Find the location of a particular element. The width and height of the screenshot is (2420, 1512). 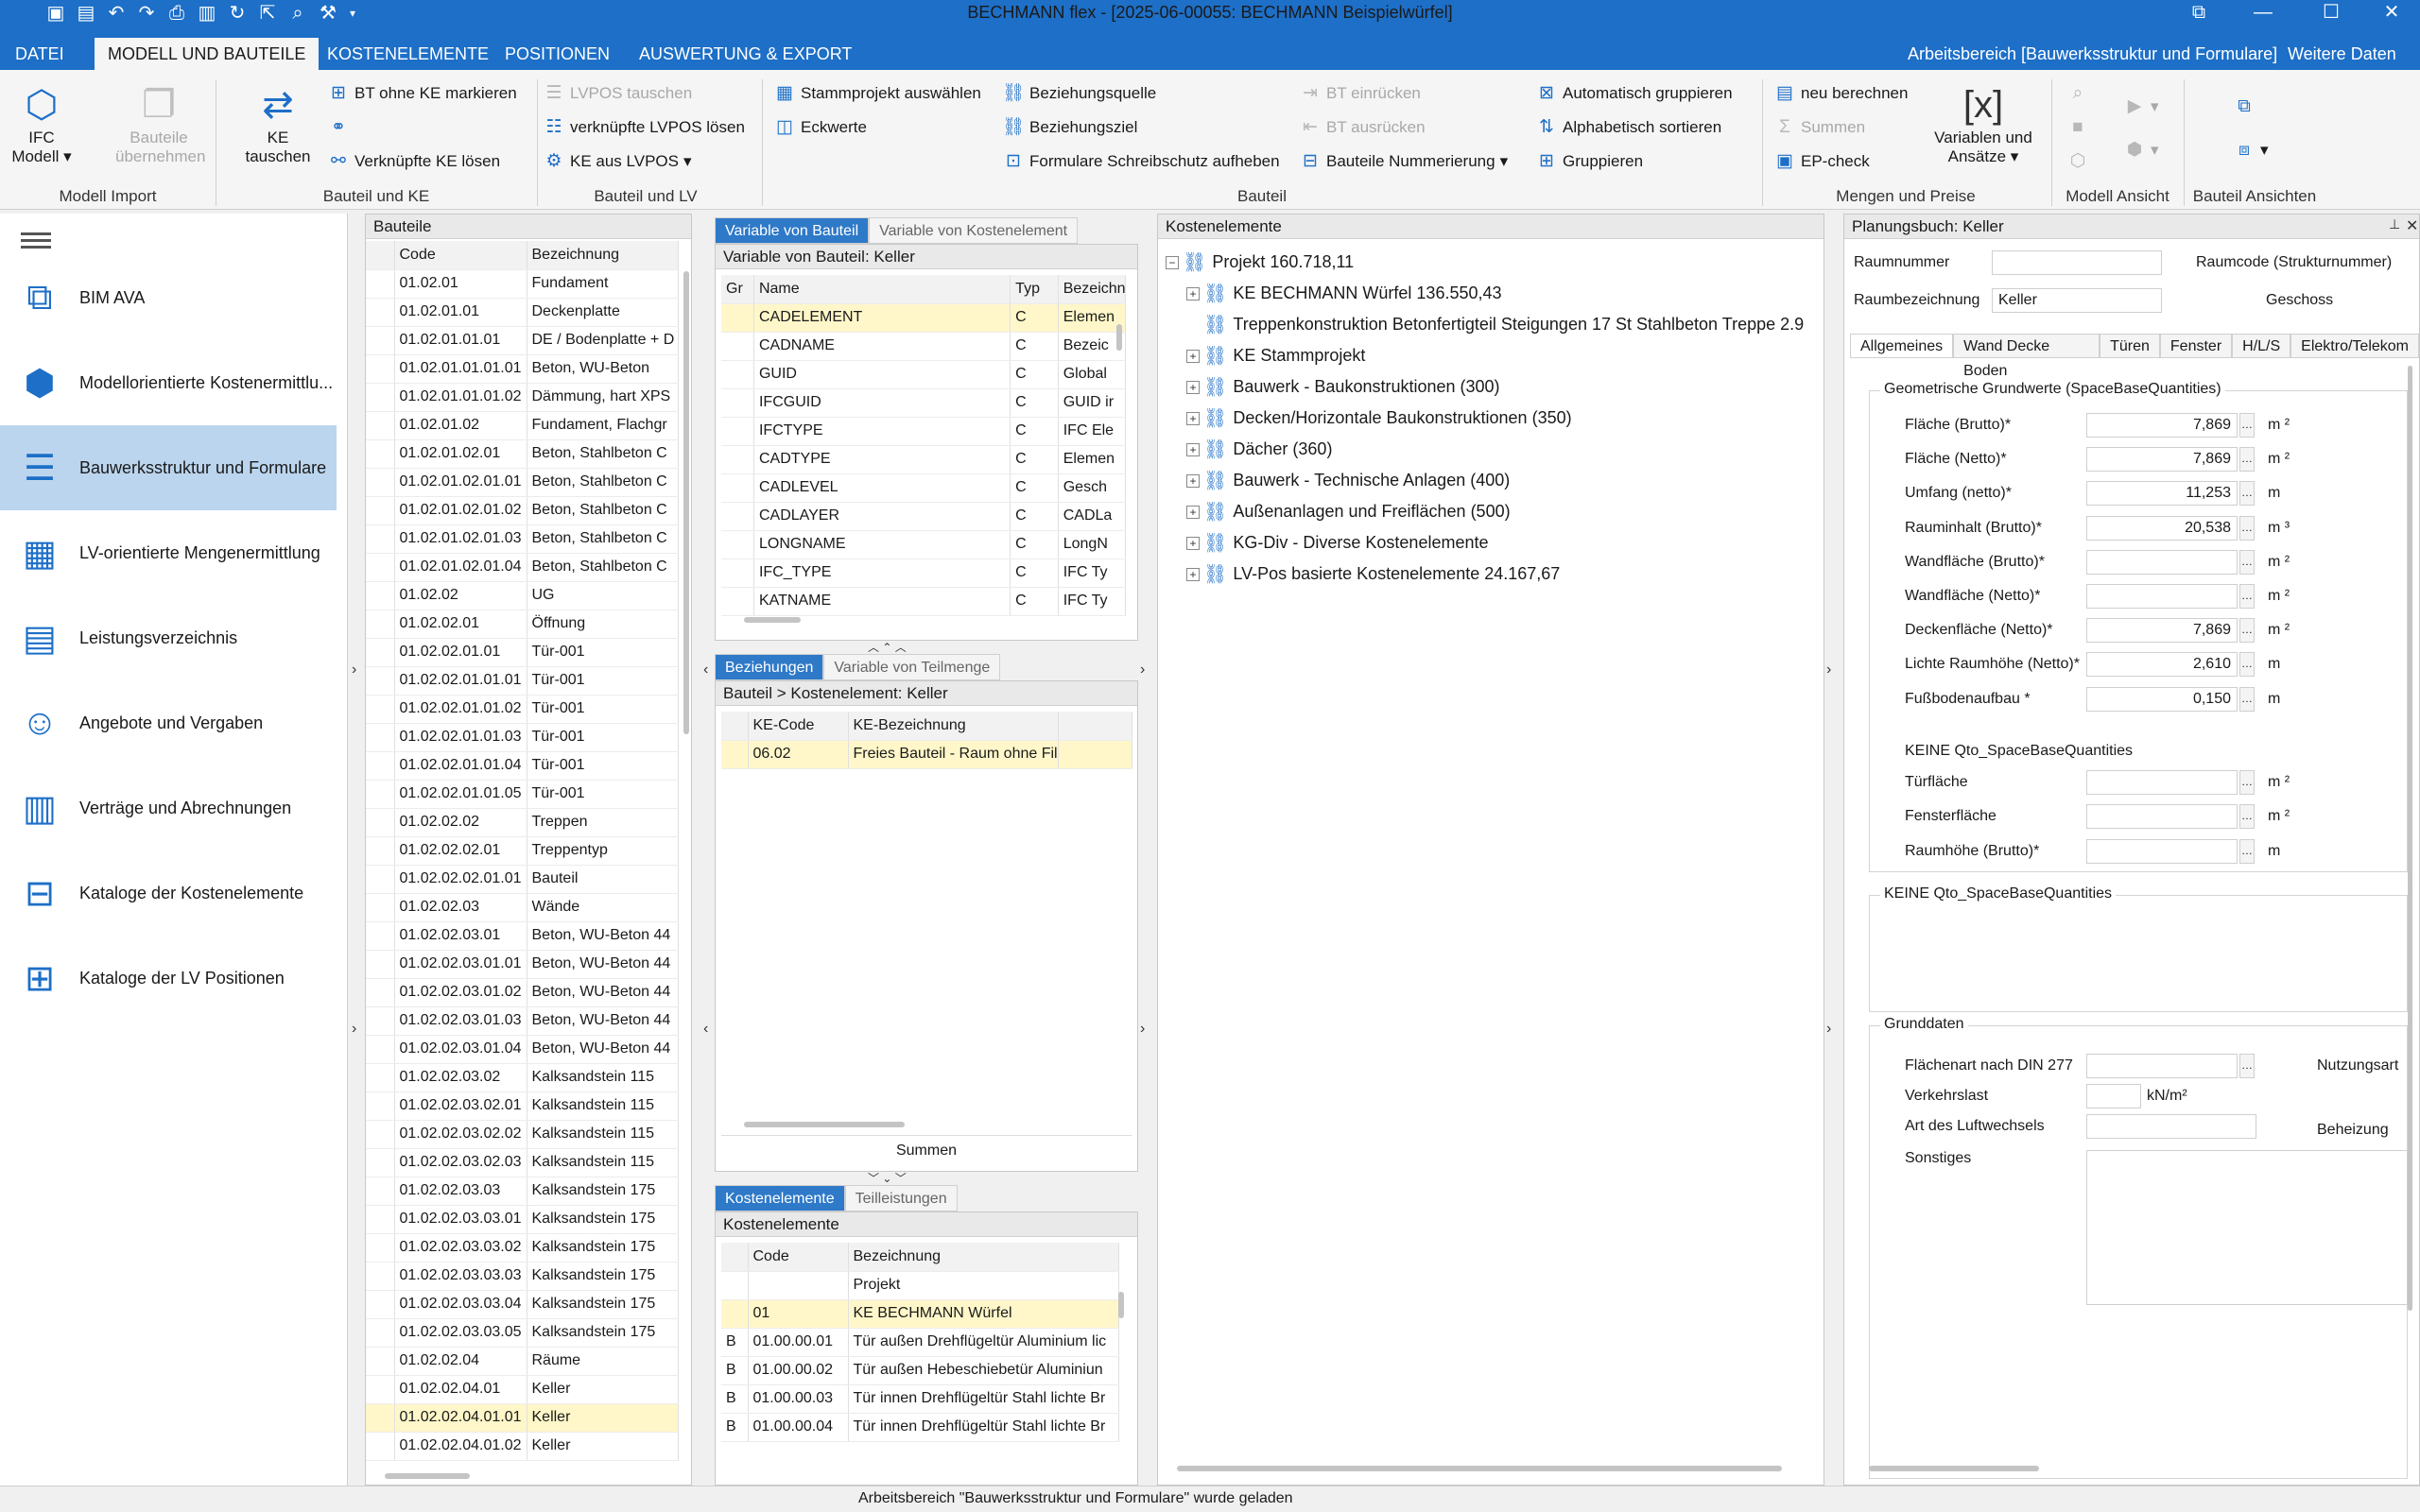

expand-mid-arrow: › is located at coordinates (1142, 670).